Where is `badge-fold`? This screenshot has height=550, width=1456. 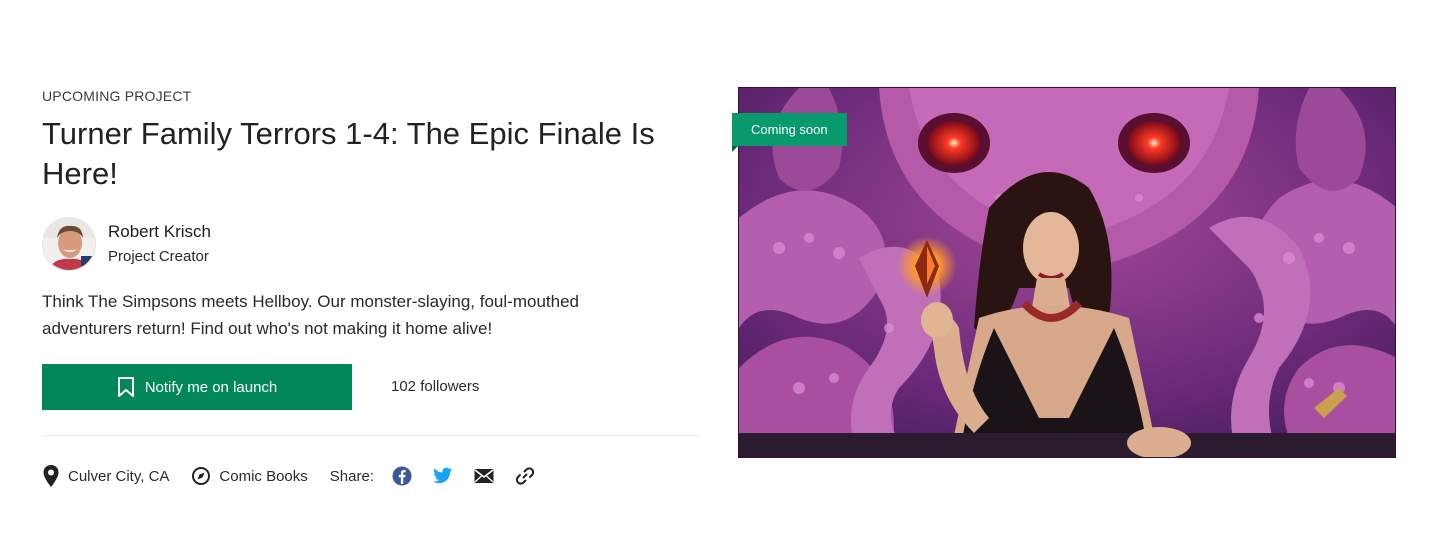
badge-fold is located at coordinates (735, 149).